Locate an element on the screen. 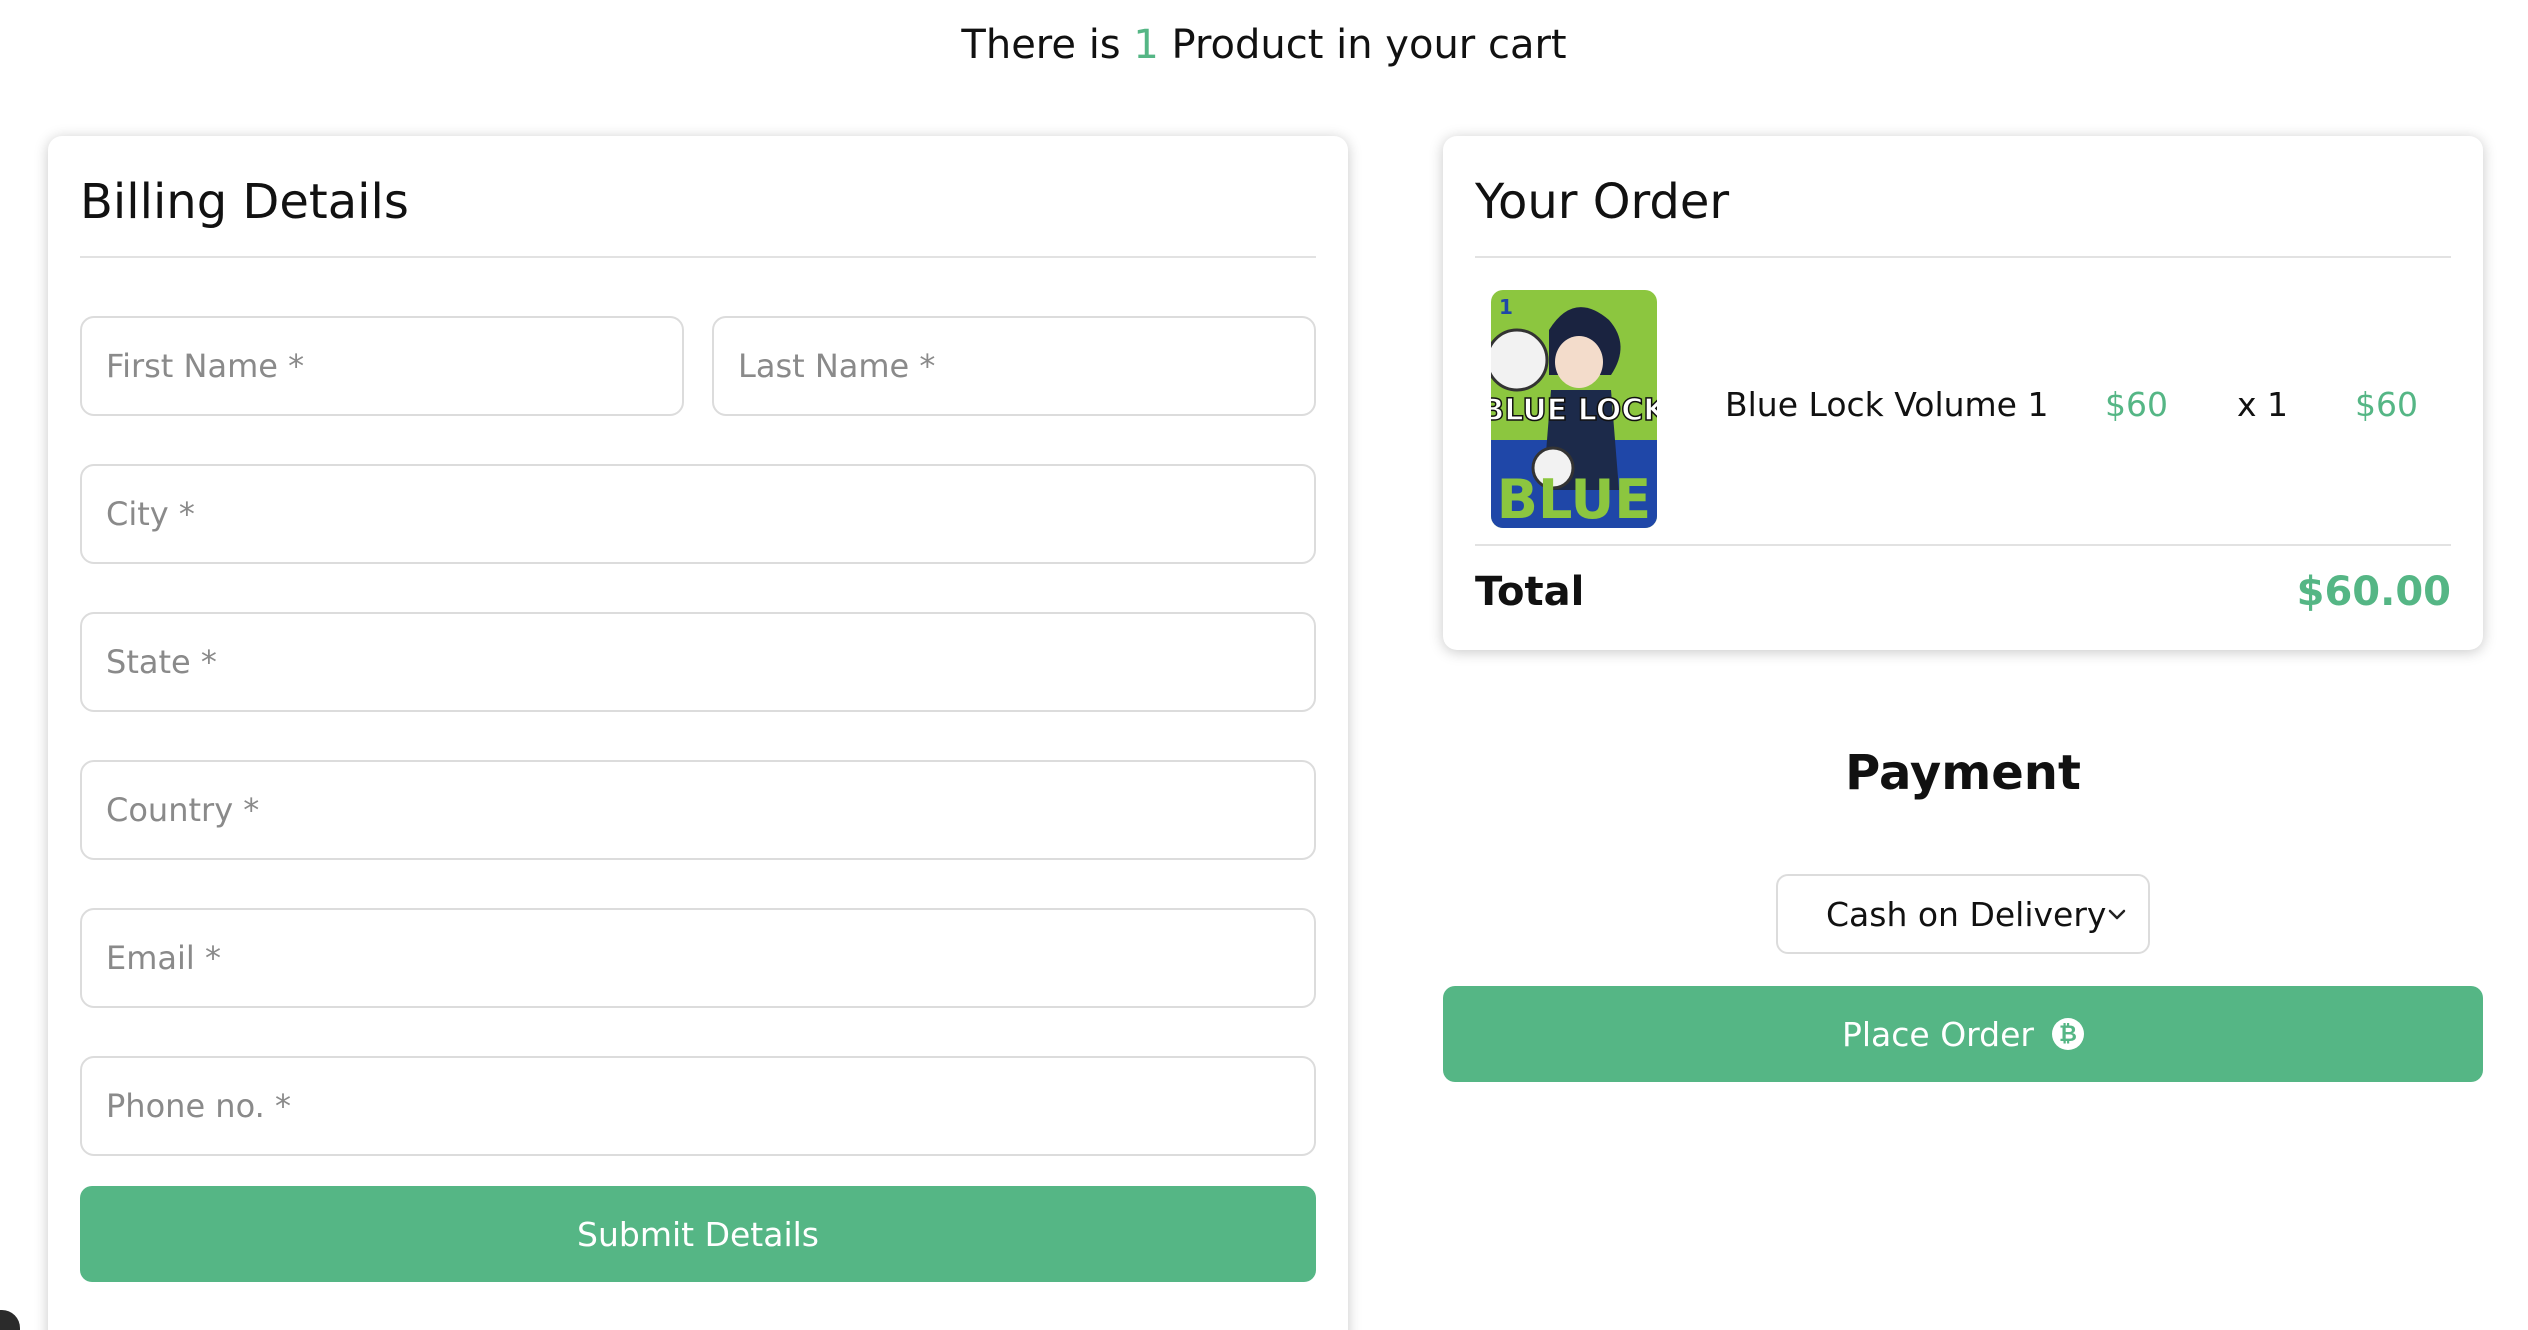 Image resolution: width=2528 pixels, height=1330 pixels. submit-details-button: Submit Details is located at coordinates (698, 1234).